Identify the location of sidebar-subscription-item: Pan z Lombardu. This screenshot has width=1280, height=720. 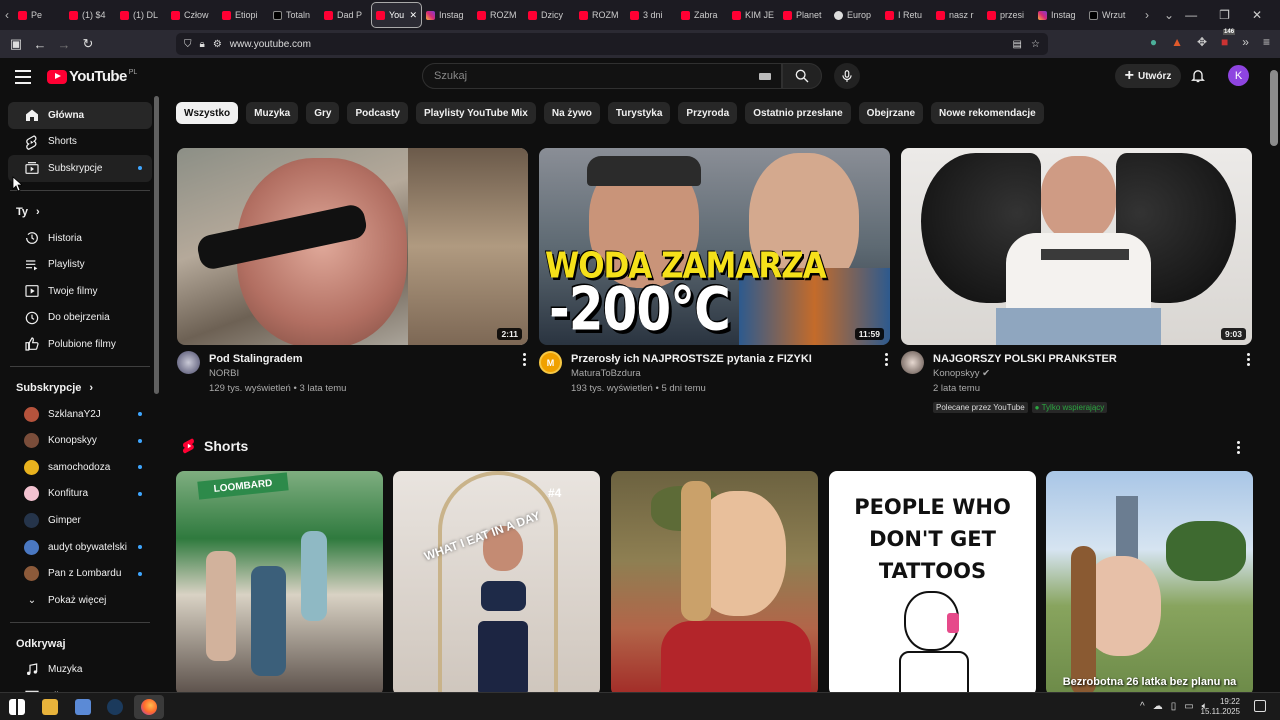
(80, 573).